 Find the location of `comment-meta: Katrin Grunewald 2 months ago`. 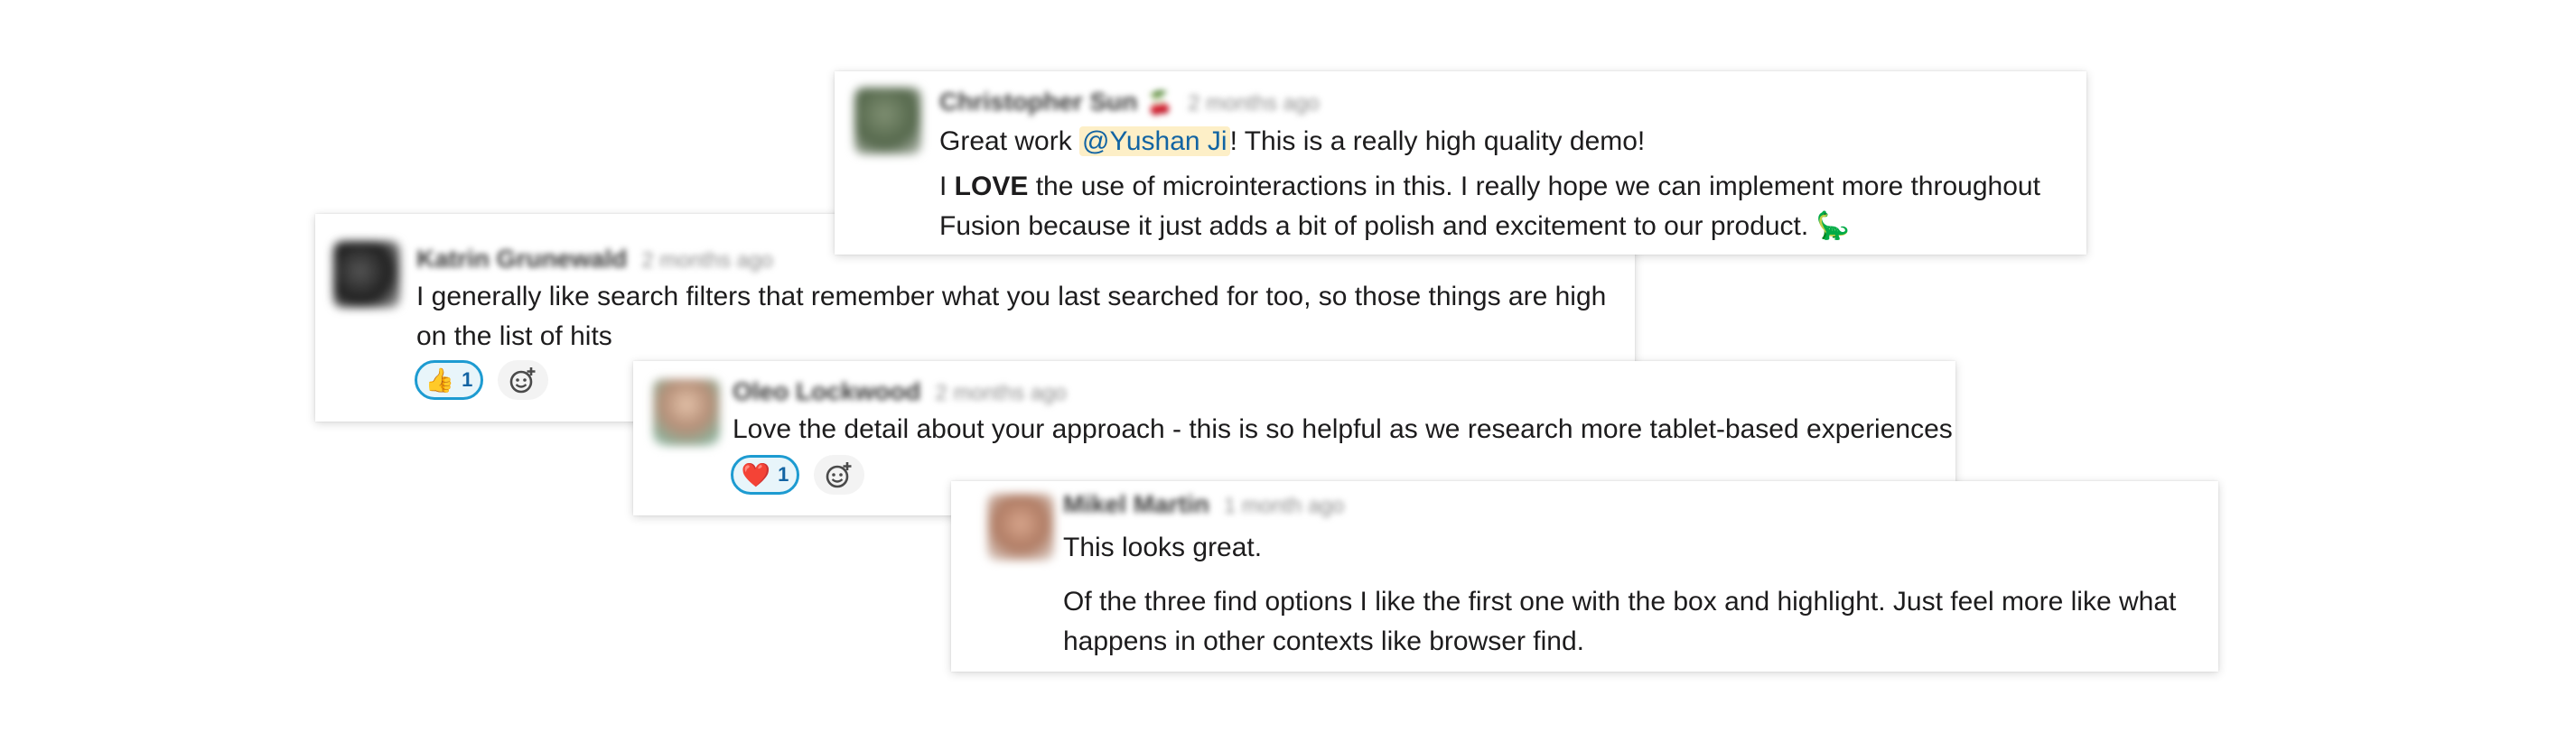

comment-meta: Katrin Grunewald 2 months ago is located at coordinates (594, 260).